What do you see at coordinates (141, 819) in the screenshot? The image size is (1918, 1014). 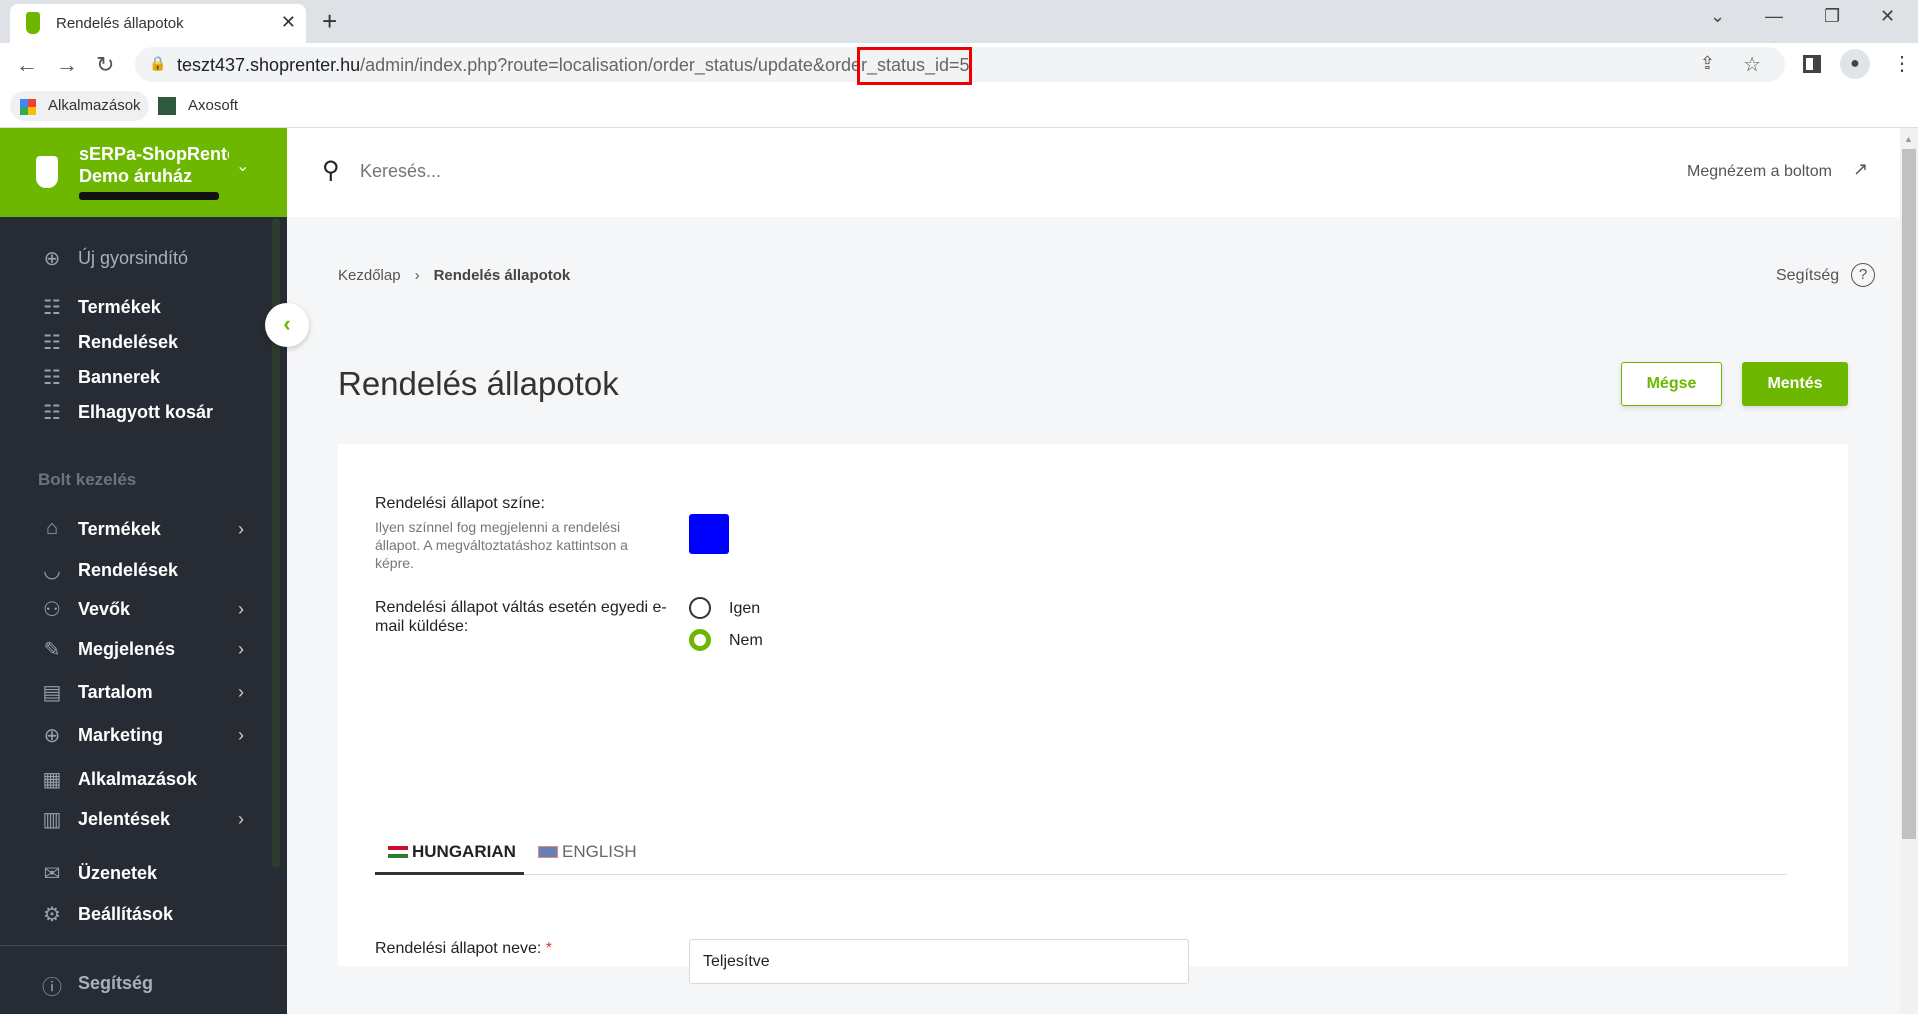 I see `sidebar-item-jelentesek: ▥ Jelentések ›` at bounding box center [141, 819].